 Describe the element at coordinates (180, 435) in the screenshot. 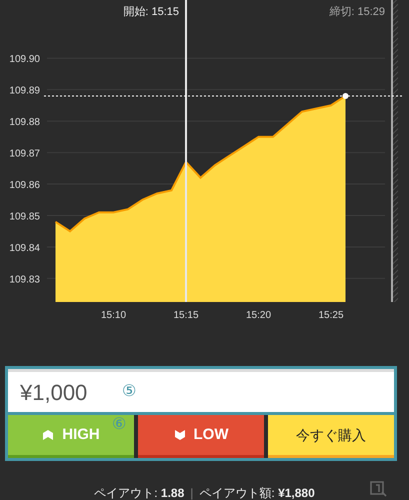

I see `chevron-down-icon` at that location.